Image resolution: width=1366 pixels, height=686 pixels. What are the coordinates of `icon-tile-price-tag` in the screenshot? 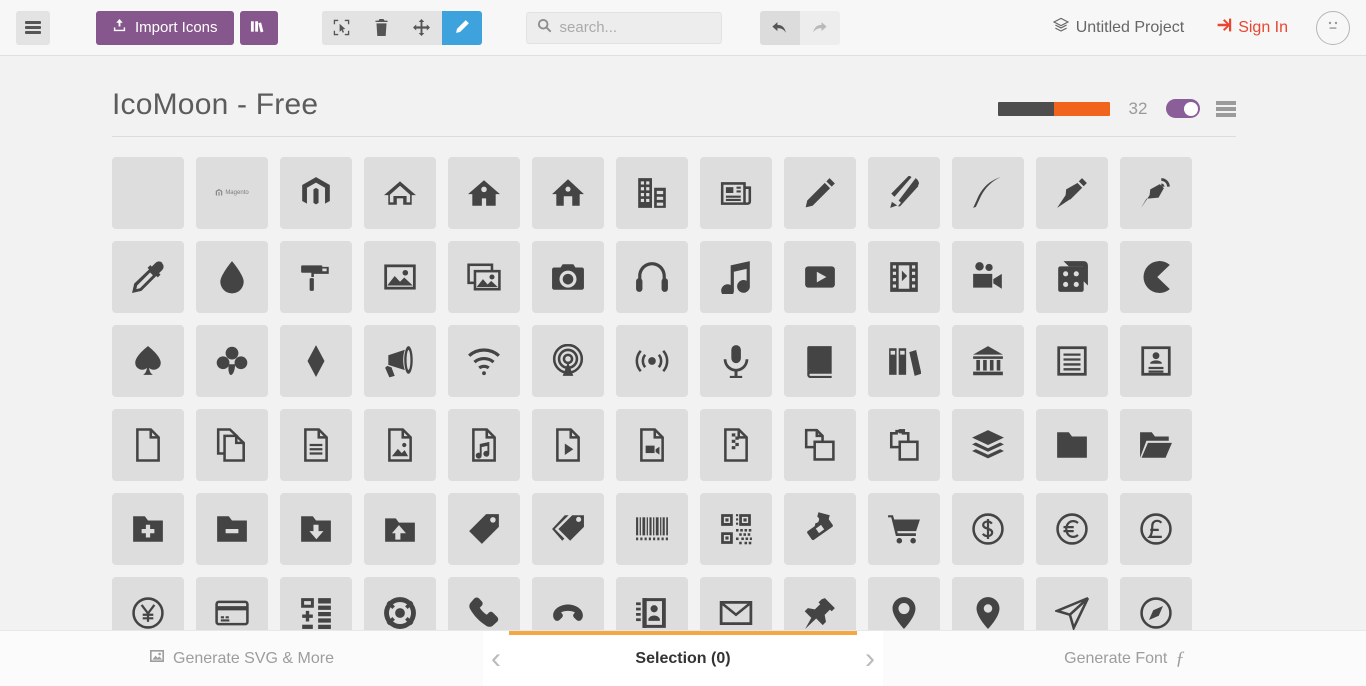 It's located at (484, 529).